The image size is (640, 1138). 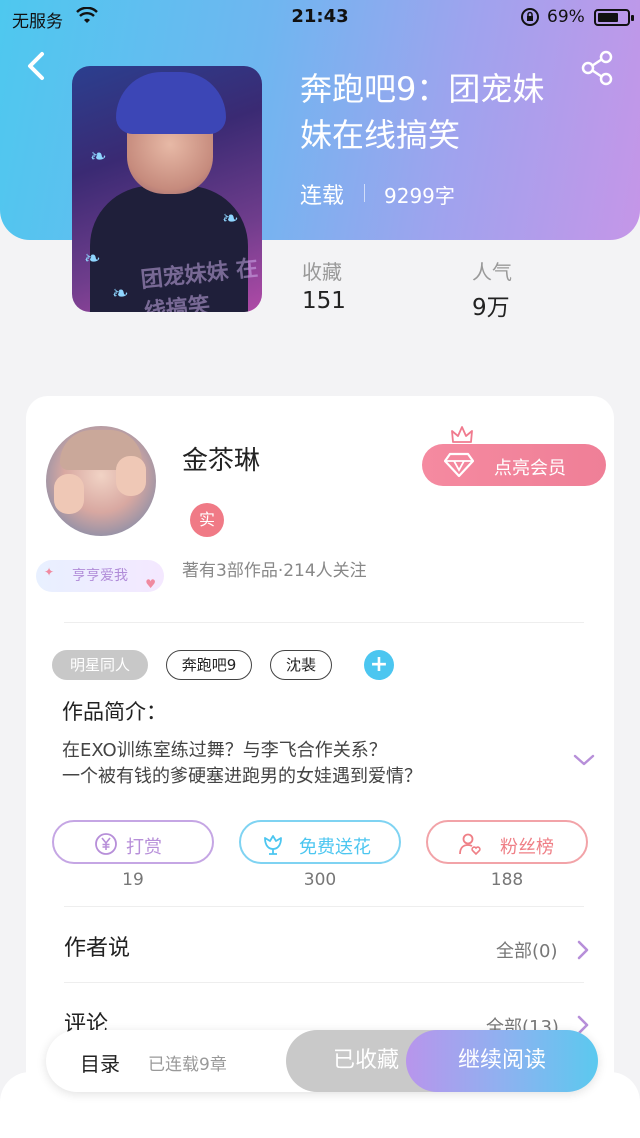 What do you see at coordinates (422, 89) in the screenshot?
I see `book-title-line-1: 奔跑吧9：团宠妹` at bounding box center [422, 89].